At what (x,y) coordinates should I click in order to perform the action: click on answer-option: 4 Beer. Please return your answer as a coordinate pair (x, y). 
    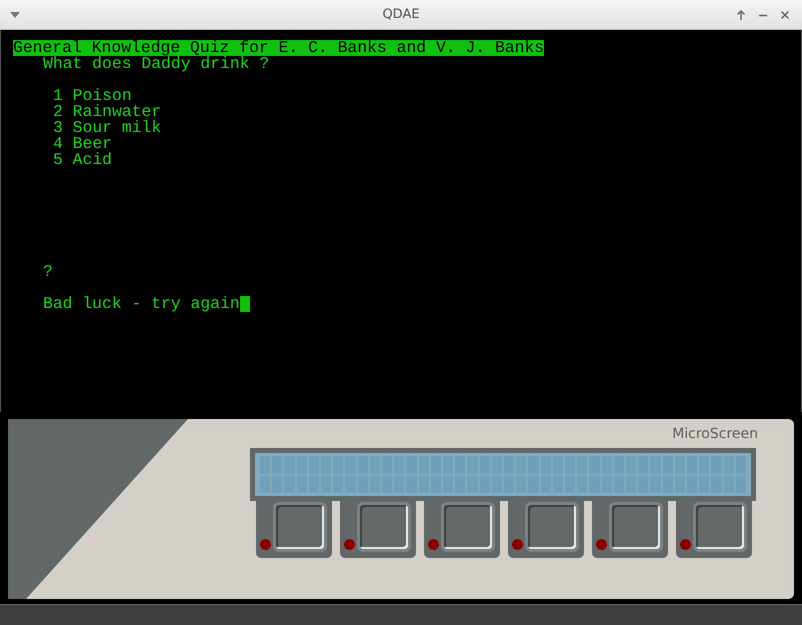
    Looking at the image, I should click on (82, 144).